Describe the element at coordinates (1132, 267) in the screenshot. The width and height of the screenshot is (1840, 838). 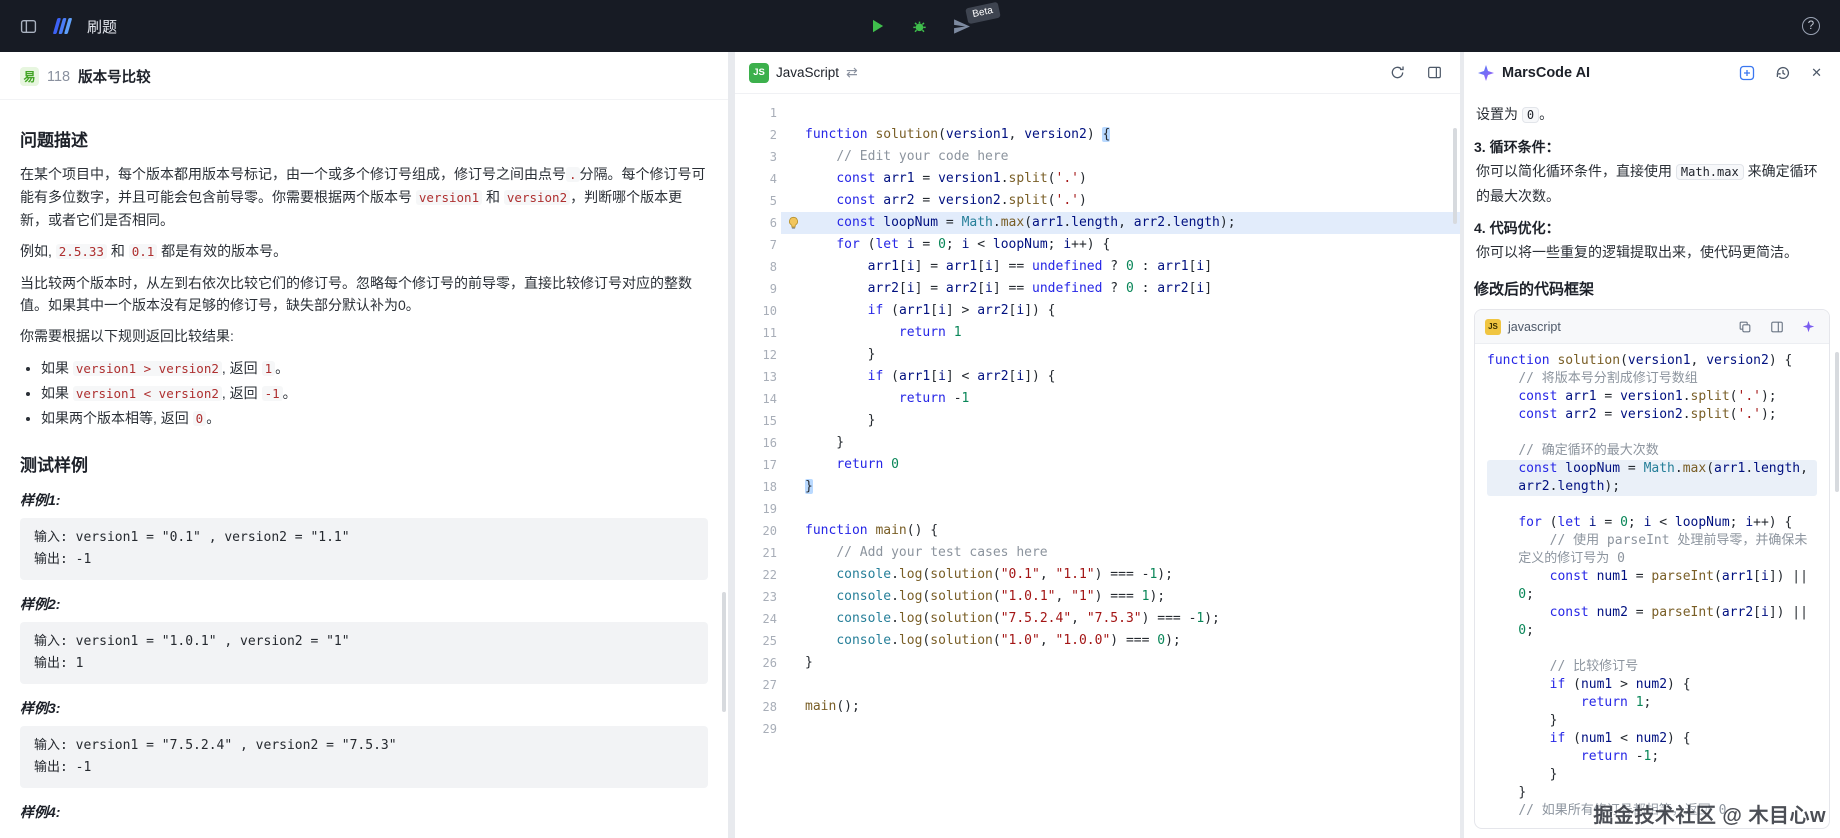
I see `code-text: arr1[i] = arr1[i] == undefined ? 0` at that location.